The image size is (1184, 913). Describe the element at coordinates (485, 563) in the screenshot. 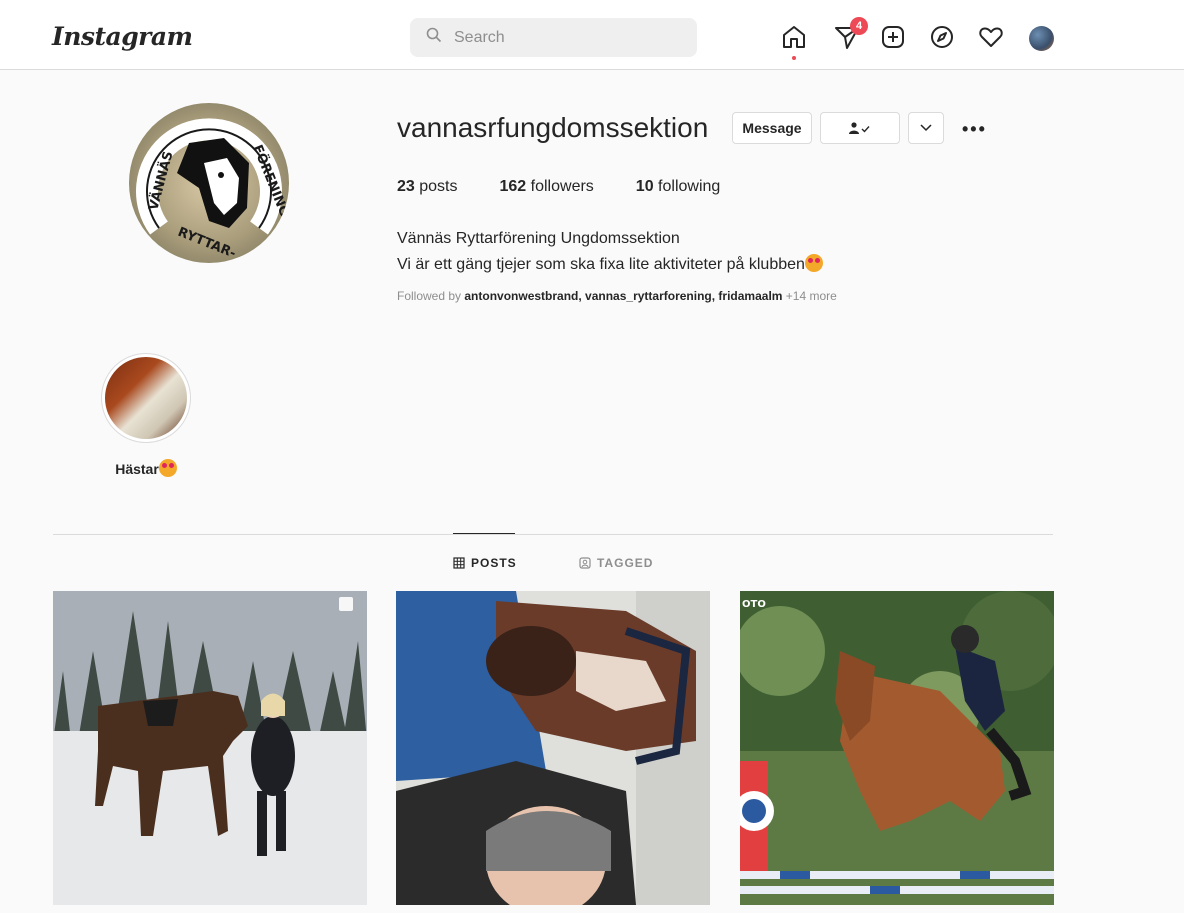

I see `tab-posts: POSTS` at that location.